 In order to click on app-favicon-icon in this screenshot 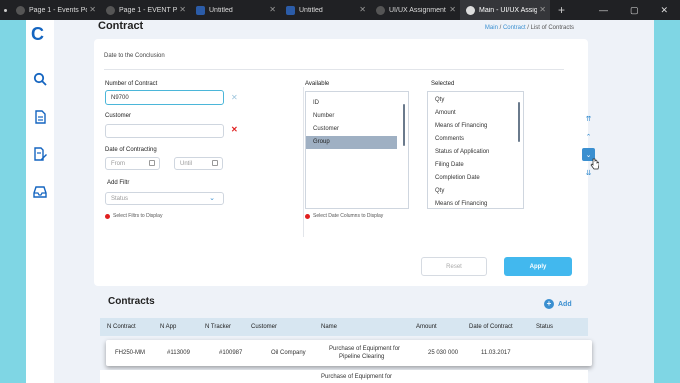, I will do `click(290, 10)`.